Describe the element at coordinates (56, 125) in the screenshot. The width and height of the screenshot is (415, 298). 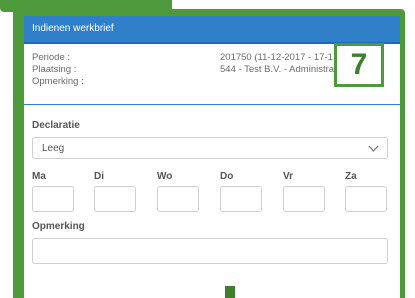
I see `declaratie-label: Declaratie` at that location.